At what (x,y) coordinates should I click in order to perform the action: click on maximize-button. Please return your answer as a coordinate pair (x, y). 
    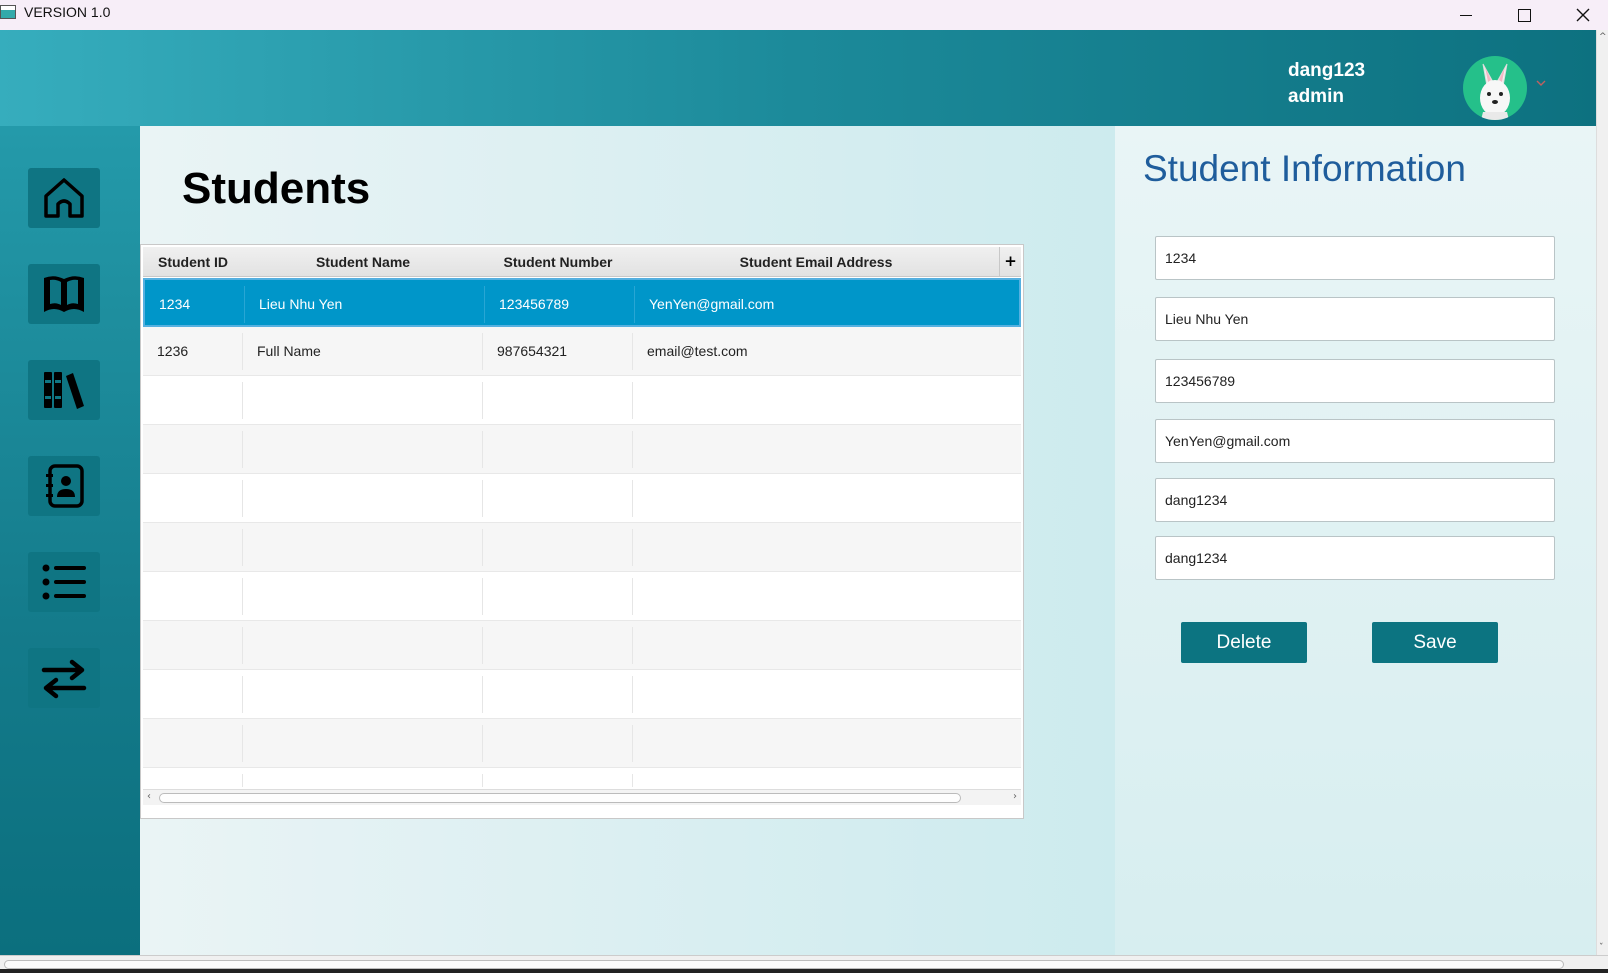
    Looking at the image, I should click on (1524, 15).